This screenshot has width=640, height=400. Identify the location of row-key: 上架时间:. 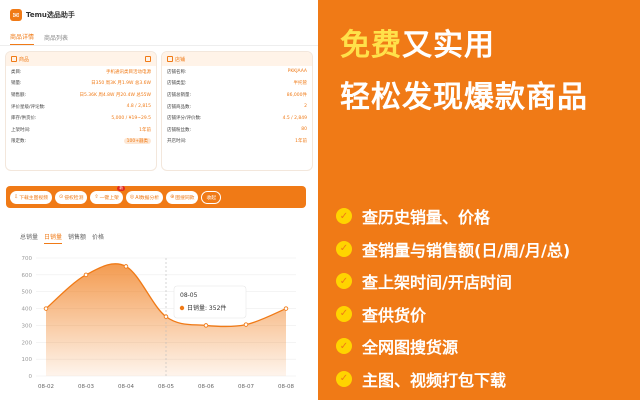
(21, 130).